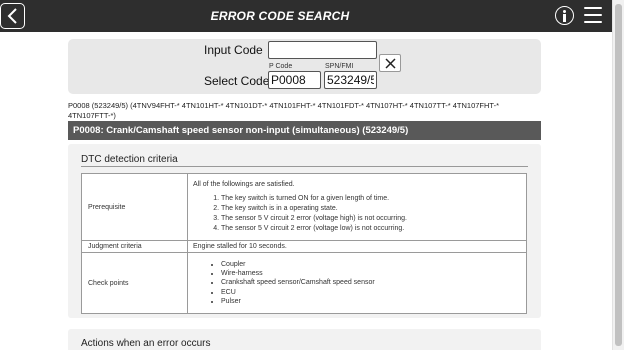  Describe the element at coordinates (233, 50) in the screenshot. I see `input-code-label: Input Code` at that location.